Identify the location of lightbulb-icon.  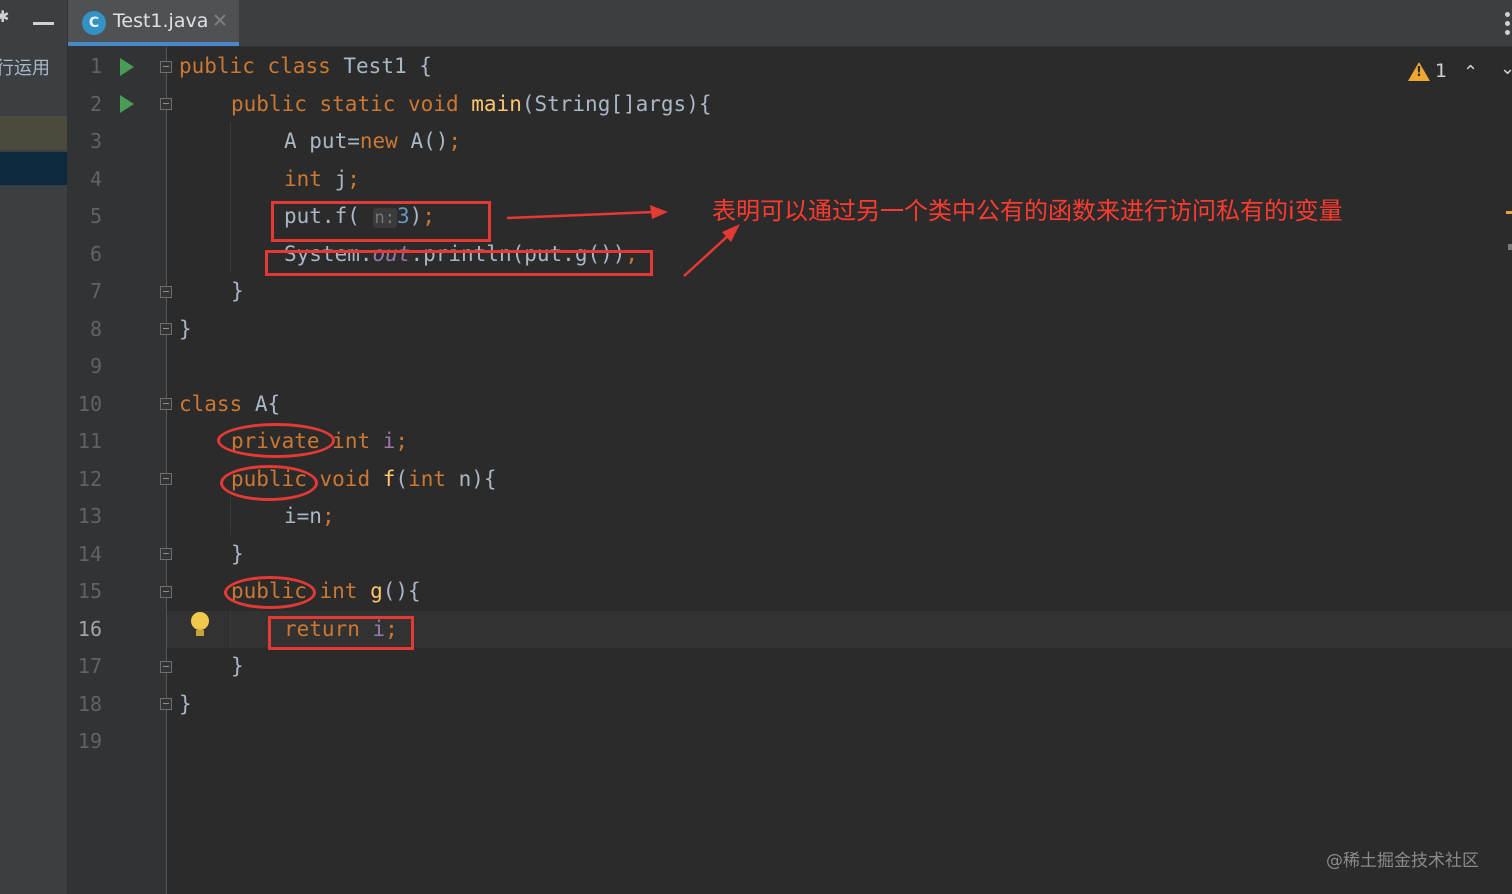
(200, 624).